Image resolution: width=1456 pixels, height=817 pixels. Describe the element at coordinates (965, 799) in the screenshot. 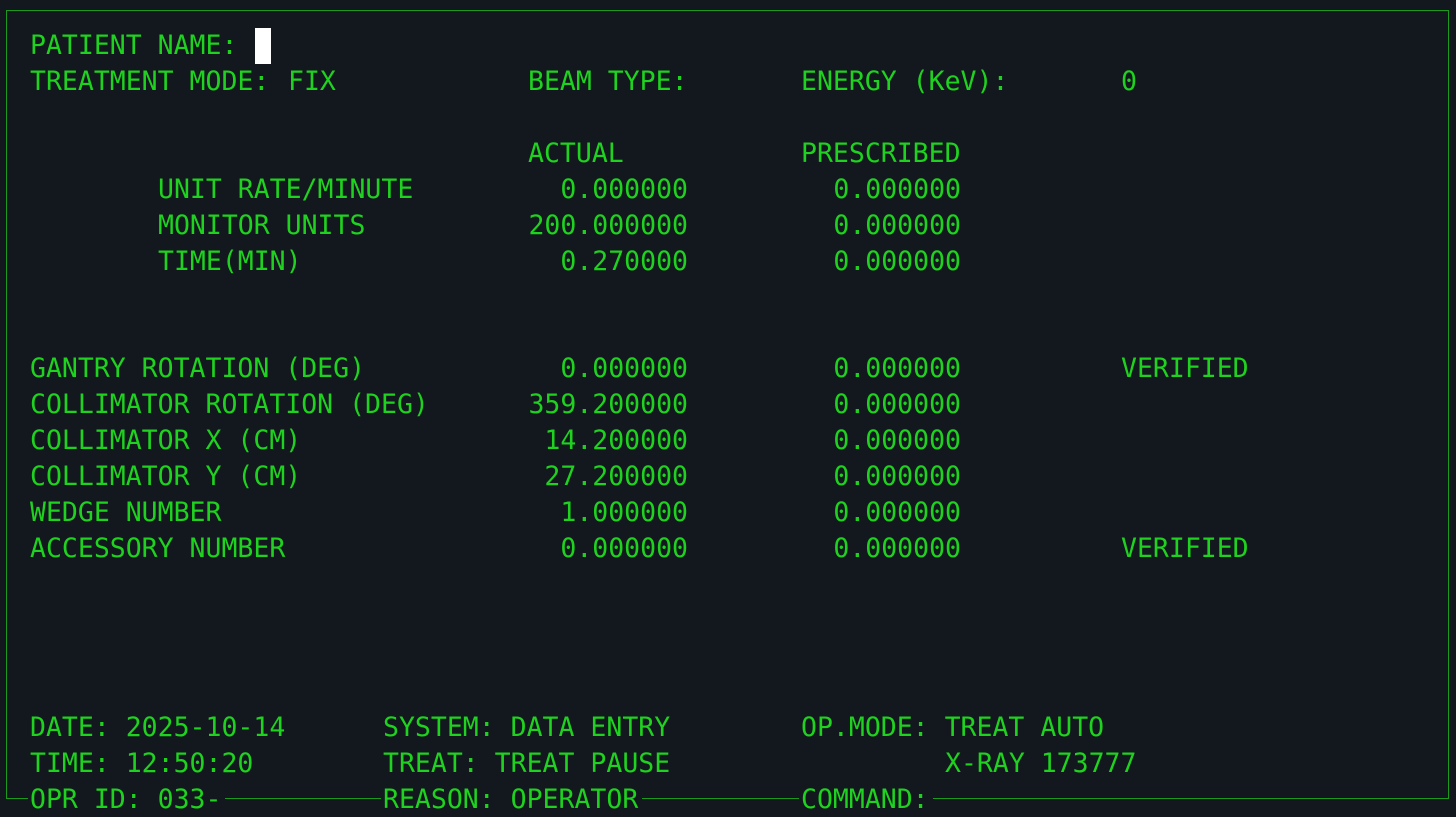

I see `command-input` at that location.